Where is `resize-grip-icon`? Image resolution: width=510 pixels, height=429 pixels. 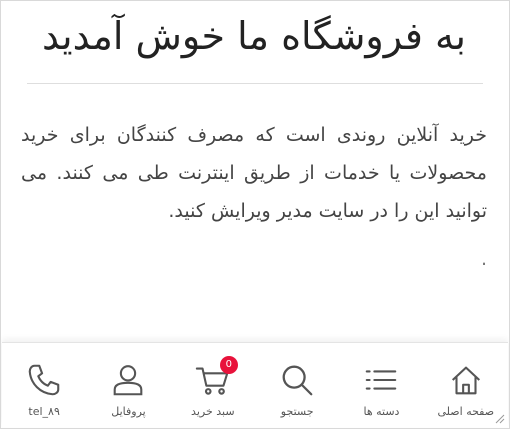
resize-grip-icon is located at coordinates (499, 418).